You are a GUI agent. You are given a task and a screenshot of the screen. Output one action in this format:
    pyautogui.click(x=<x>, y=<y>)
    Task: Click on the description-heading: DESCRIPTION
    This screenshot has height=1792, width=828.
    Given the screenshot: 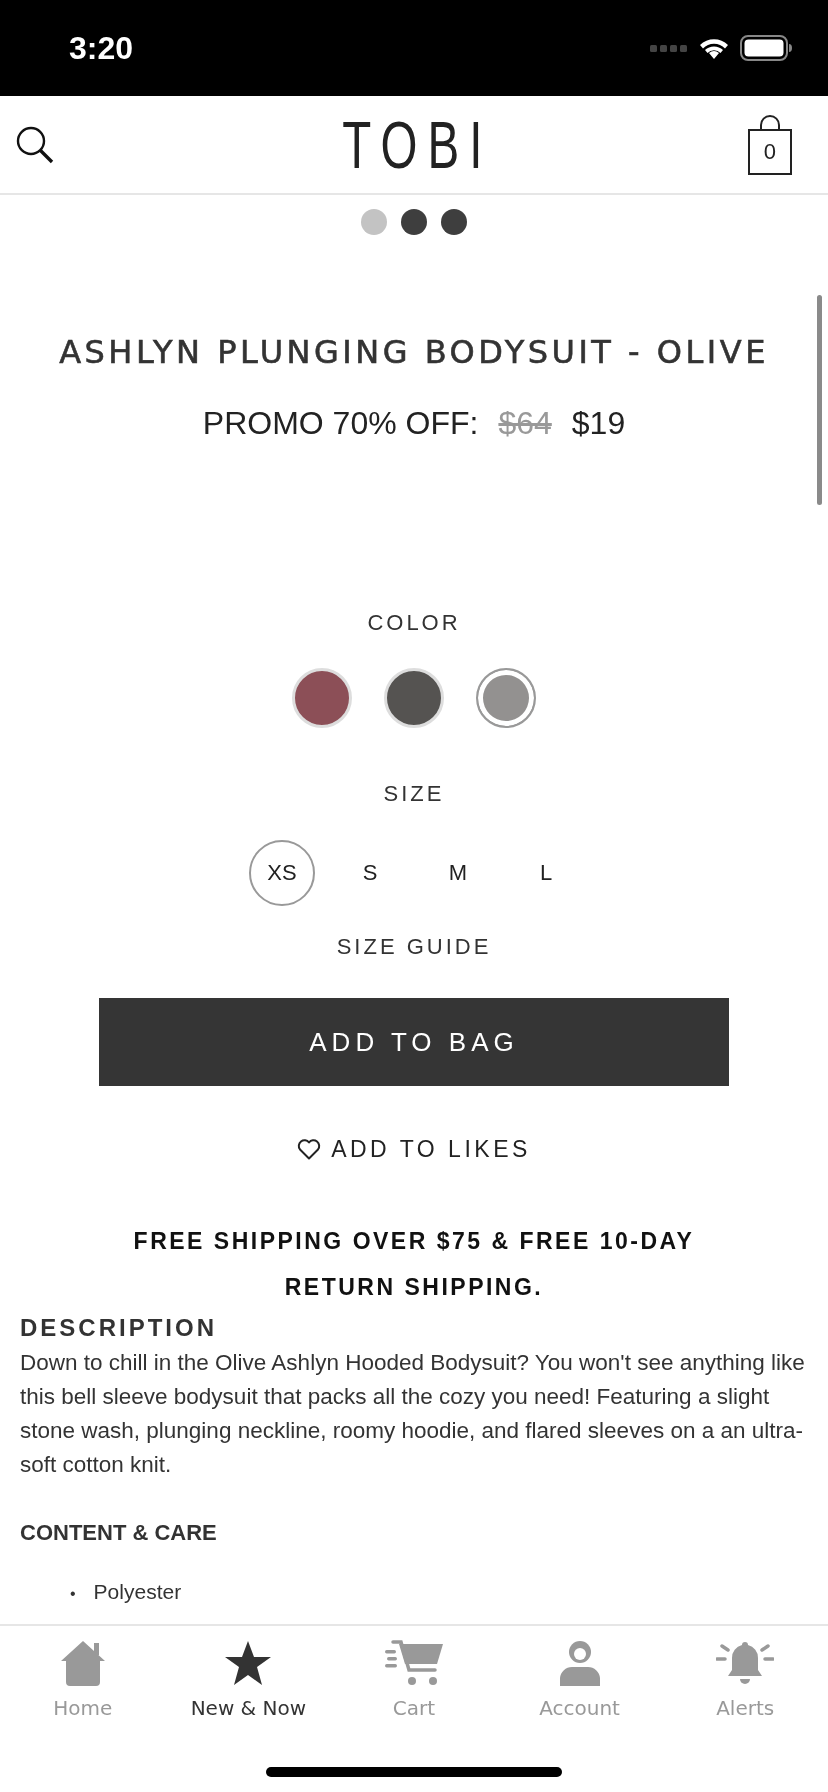 What is the action you would take?
    pyautogui.click(x=119, y=1328)
    